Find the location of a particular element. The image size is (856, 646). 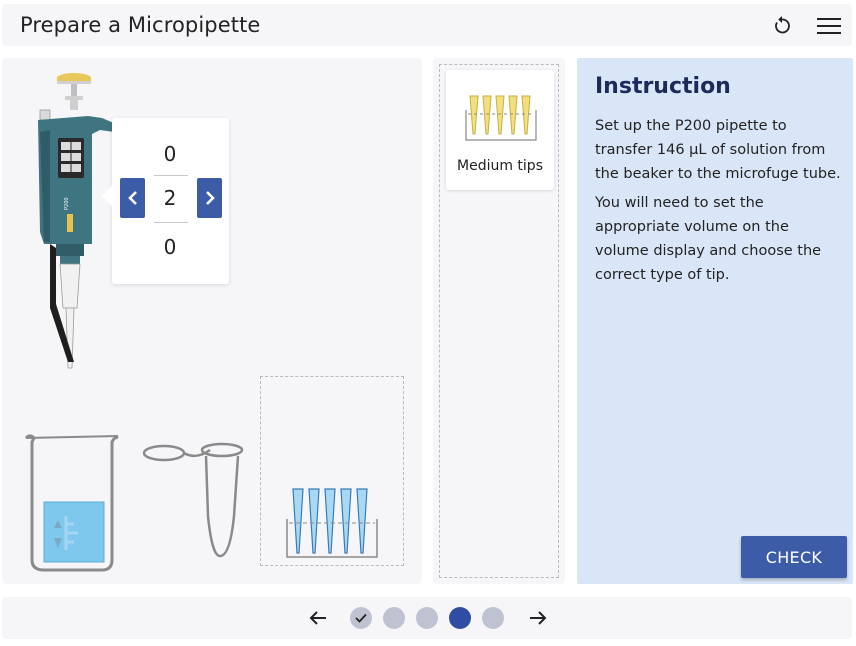

next-step-button is located at coordinates (538, 618).